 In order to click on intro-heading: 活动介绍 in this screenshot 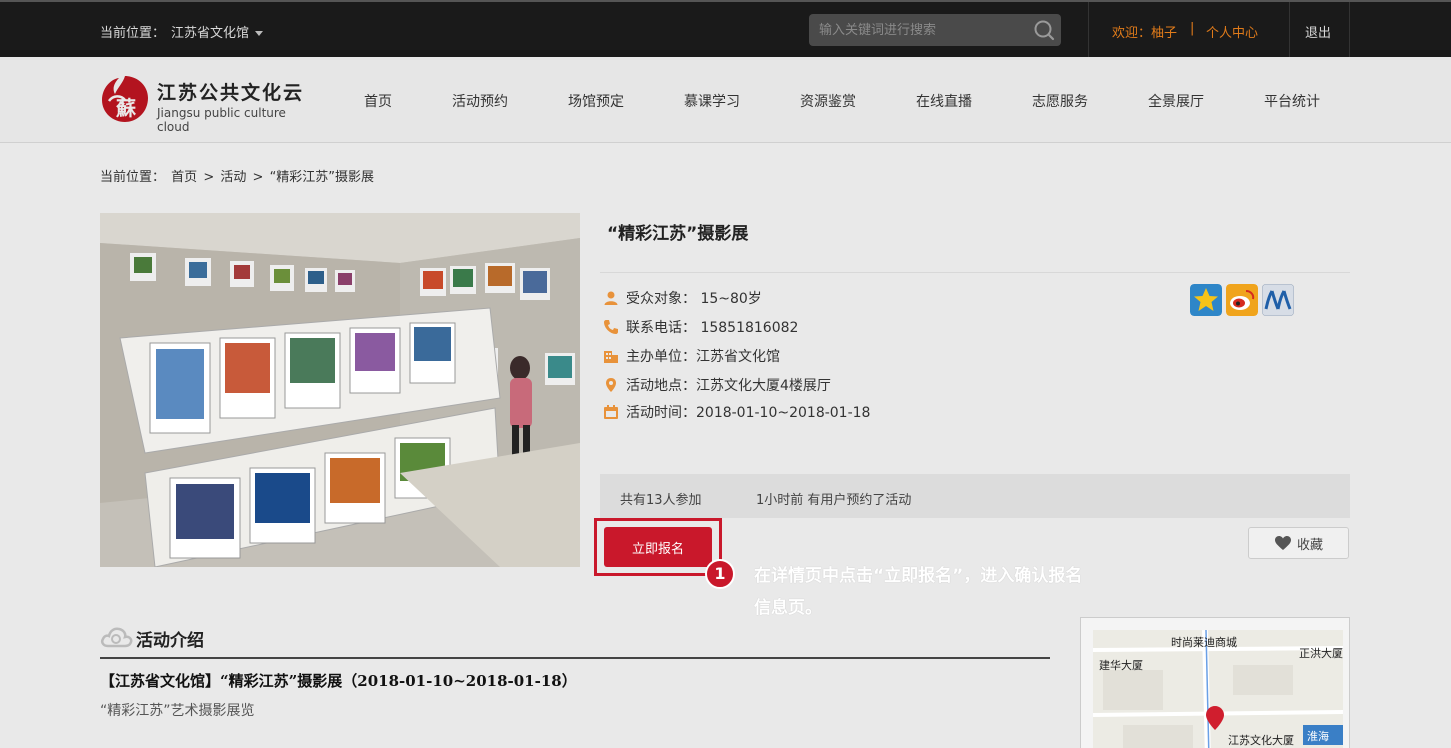, I will do `click(170, 641)`.